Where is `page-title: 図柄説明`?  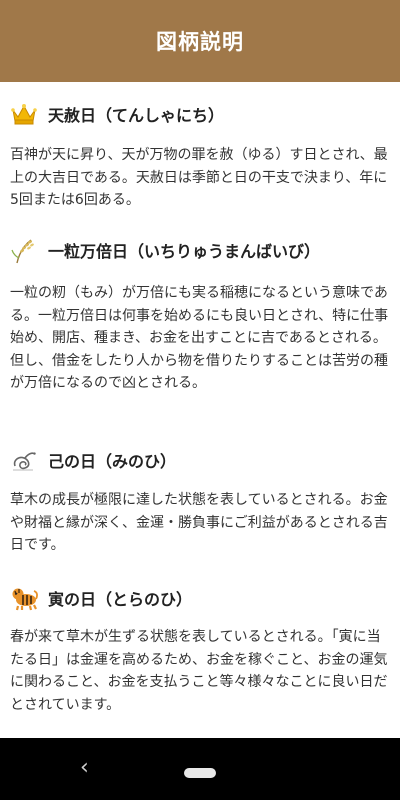
page-title: 図柄説明 is located at coordinates (200, 42).